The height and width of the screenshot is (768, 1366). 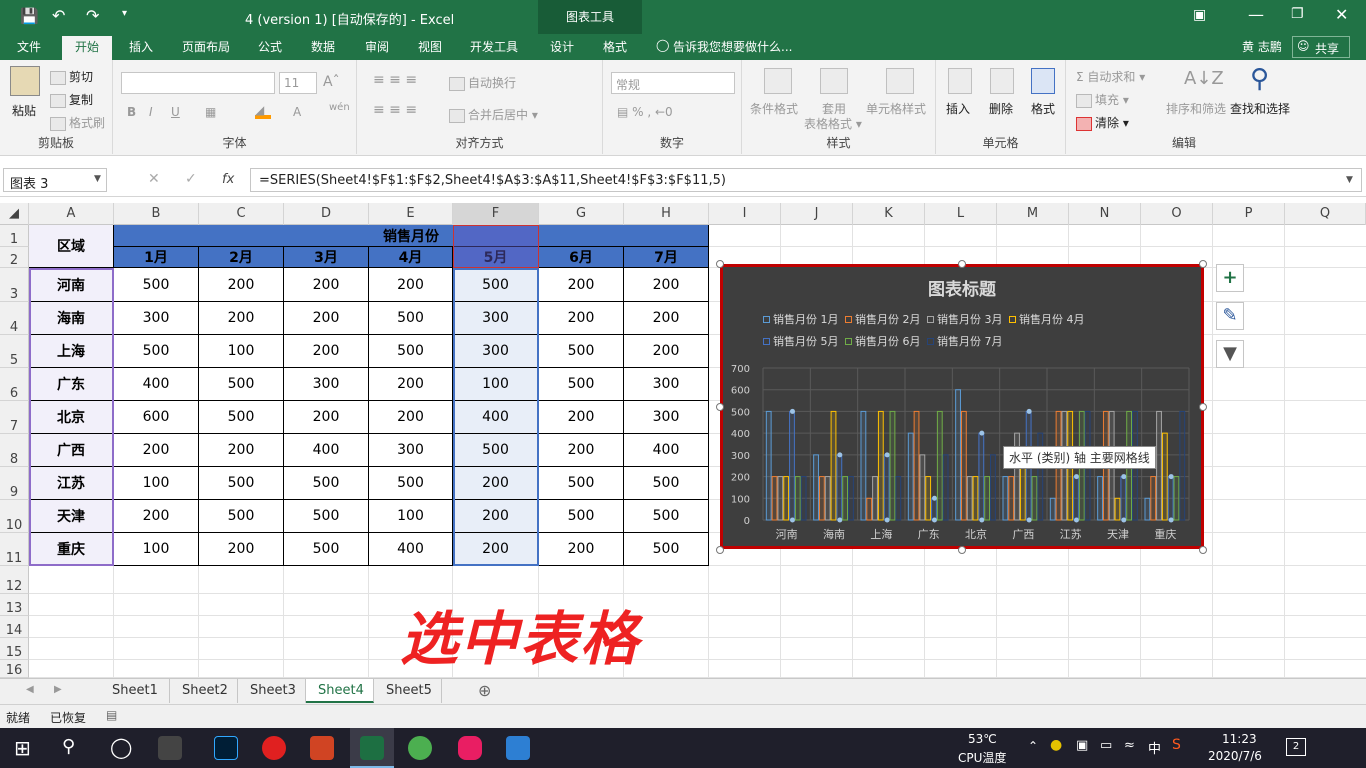 I want to click on format-painter-button: 格式刷, so click(x=77, y=122).